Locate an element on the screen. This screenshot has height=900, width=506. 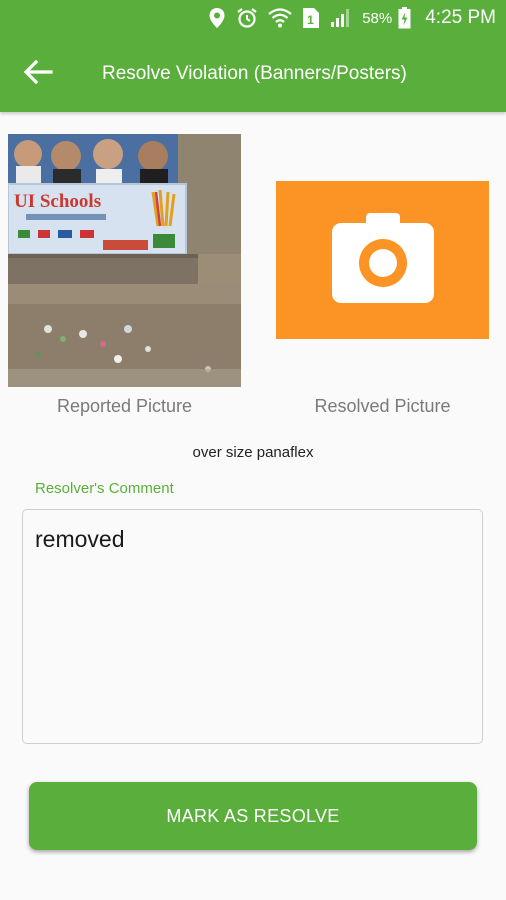
camera-icon is located at coordinates (382, 260).